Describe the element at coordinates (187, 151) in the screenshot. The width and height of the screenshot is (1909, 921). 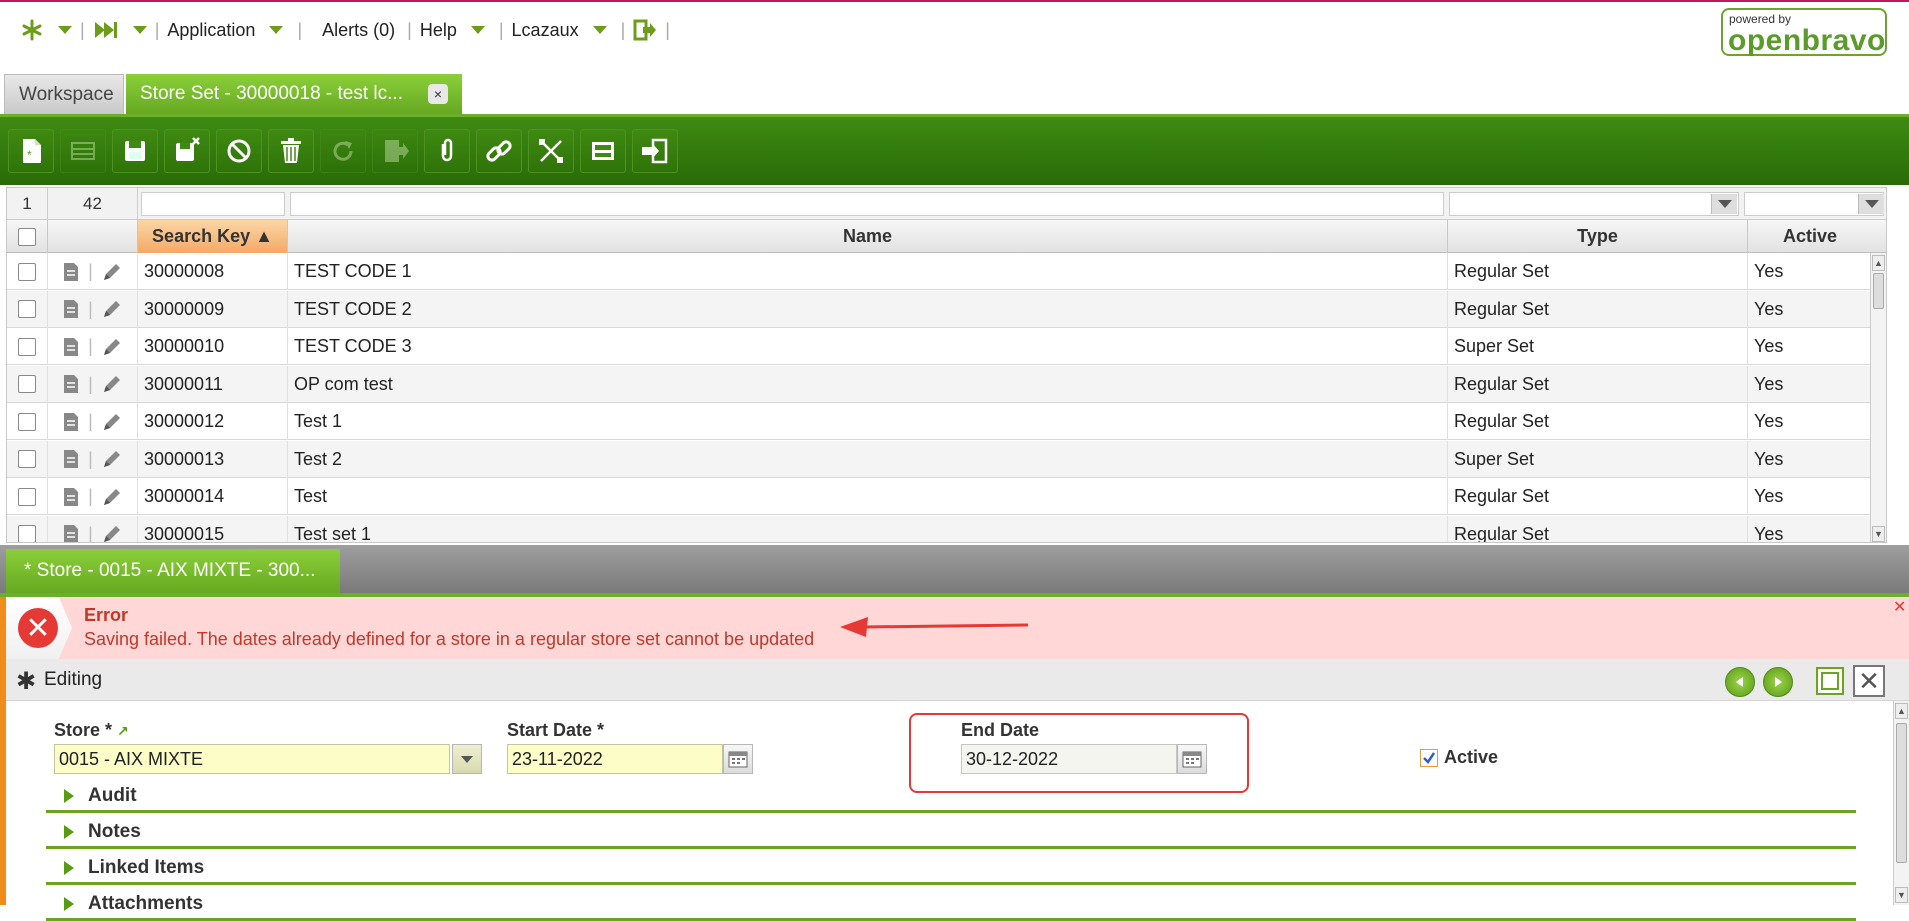
I see `save-close-button` at that location.